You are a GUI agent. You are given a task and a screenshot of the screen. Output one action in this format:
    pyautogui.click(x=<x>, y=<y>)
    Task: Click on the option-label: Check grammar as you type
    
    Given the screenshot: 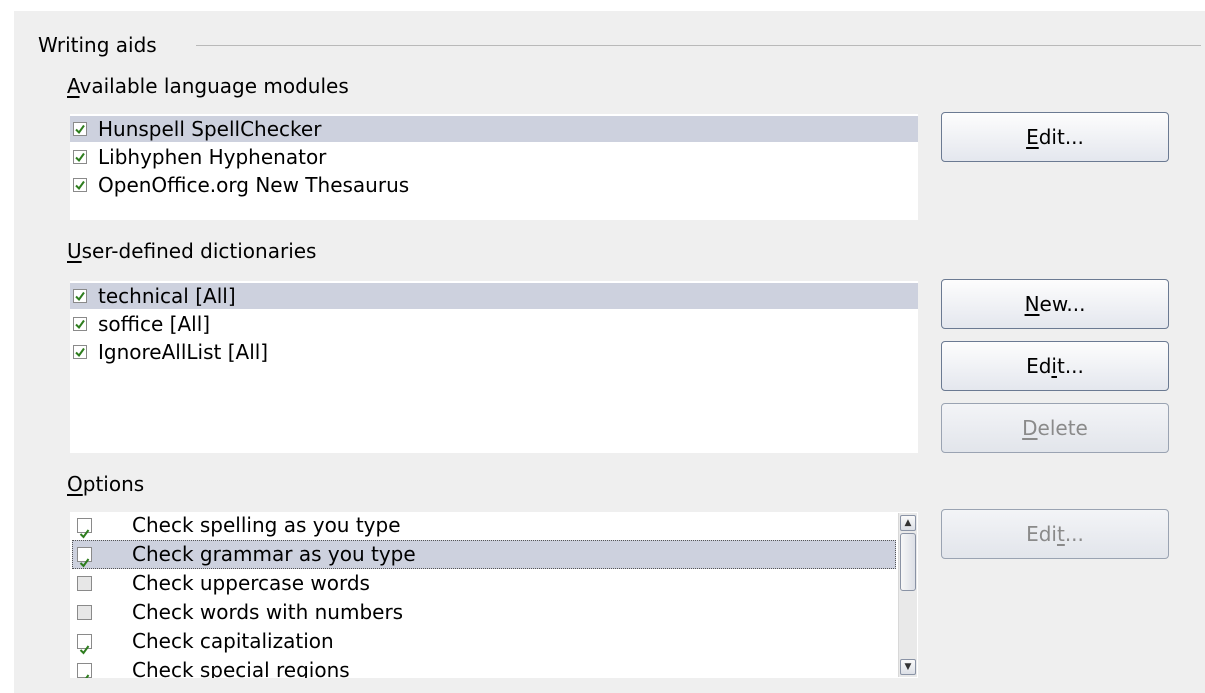 What is the action you would take?
    pyautogui.click(x=274, y=554)
    